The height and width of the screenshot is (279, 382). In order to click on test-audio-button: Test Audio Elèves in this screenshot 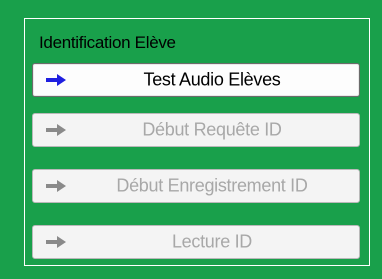, I will do `click(196, 80)`.